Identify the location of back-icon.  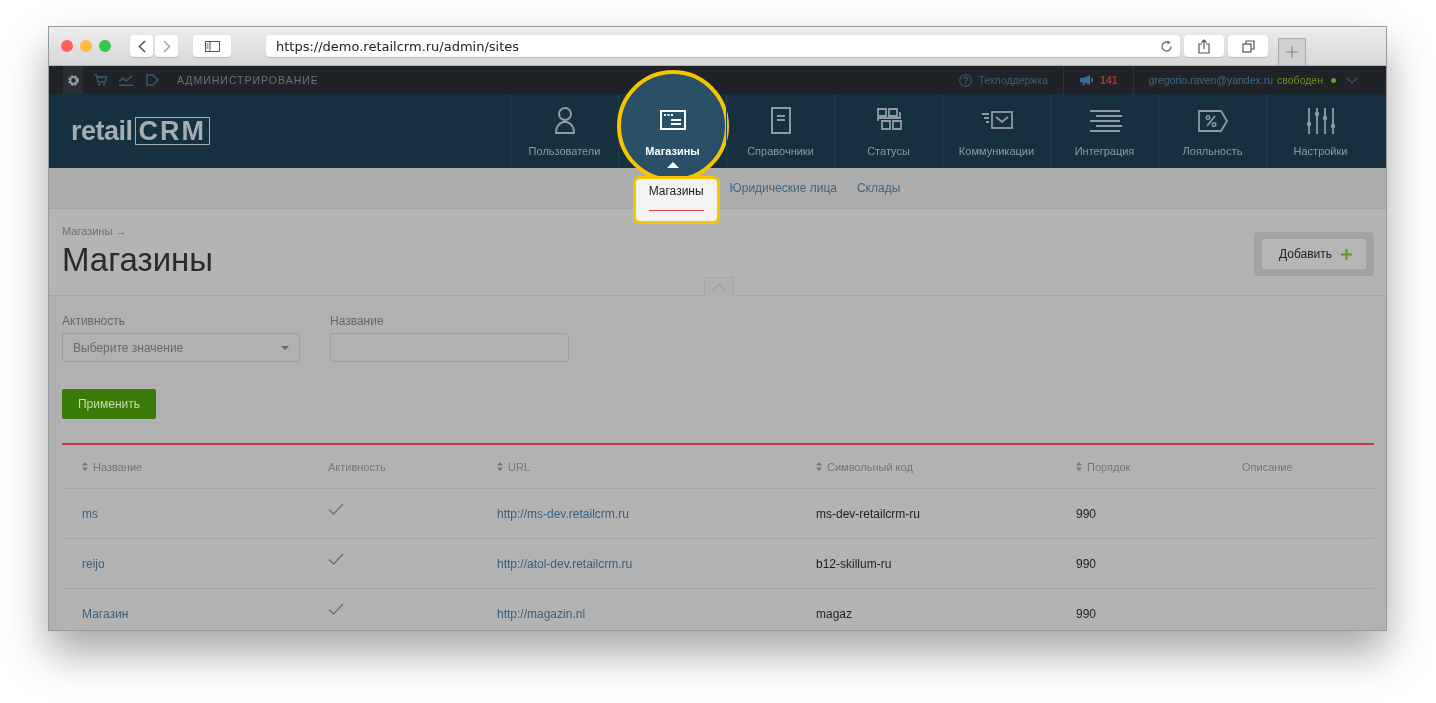
(141, 46).